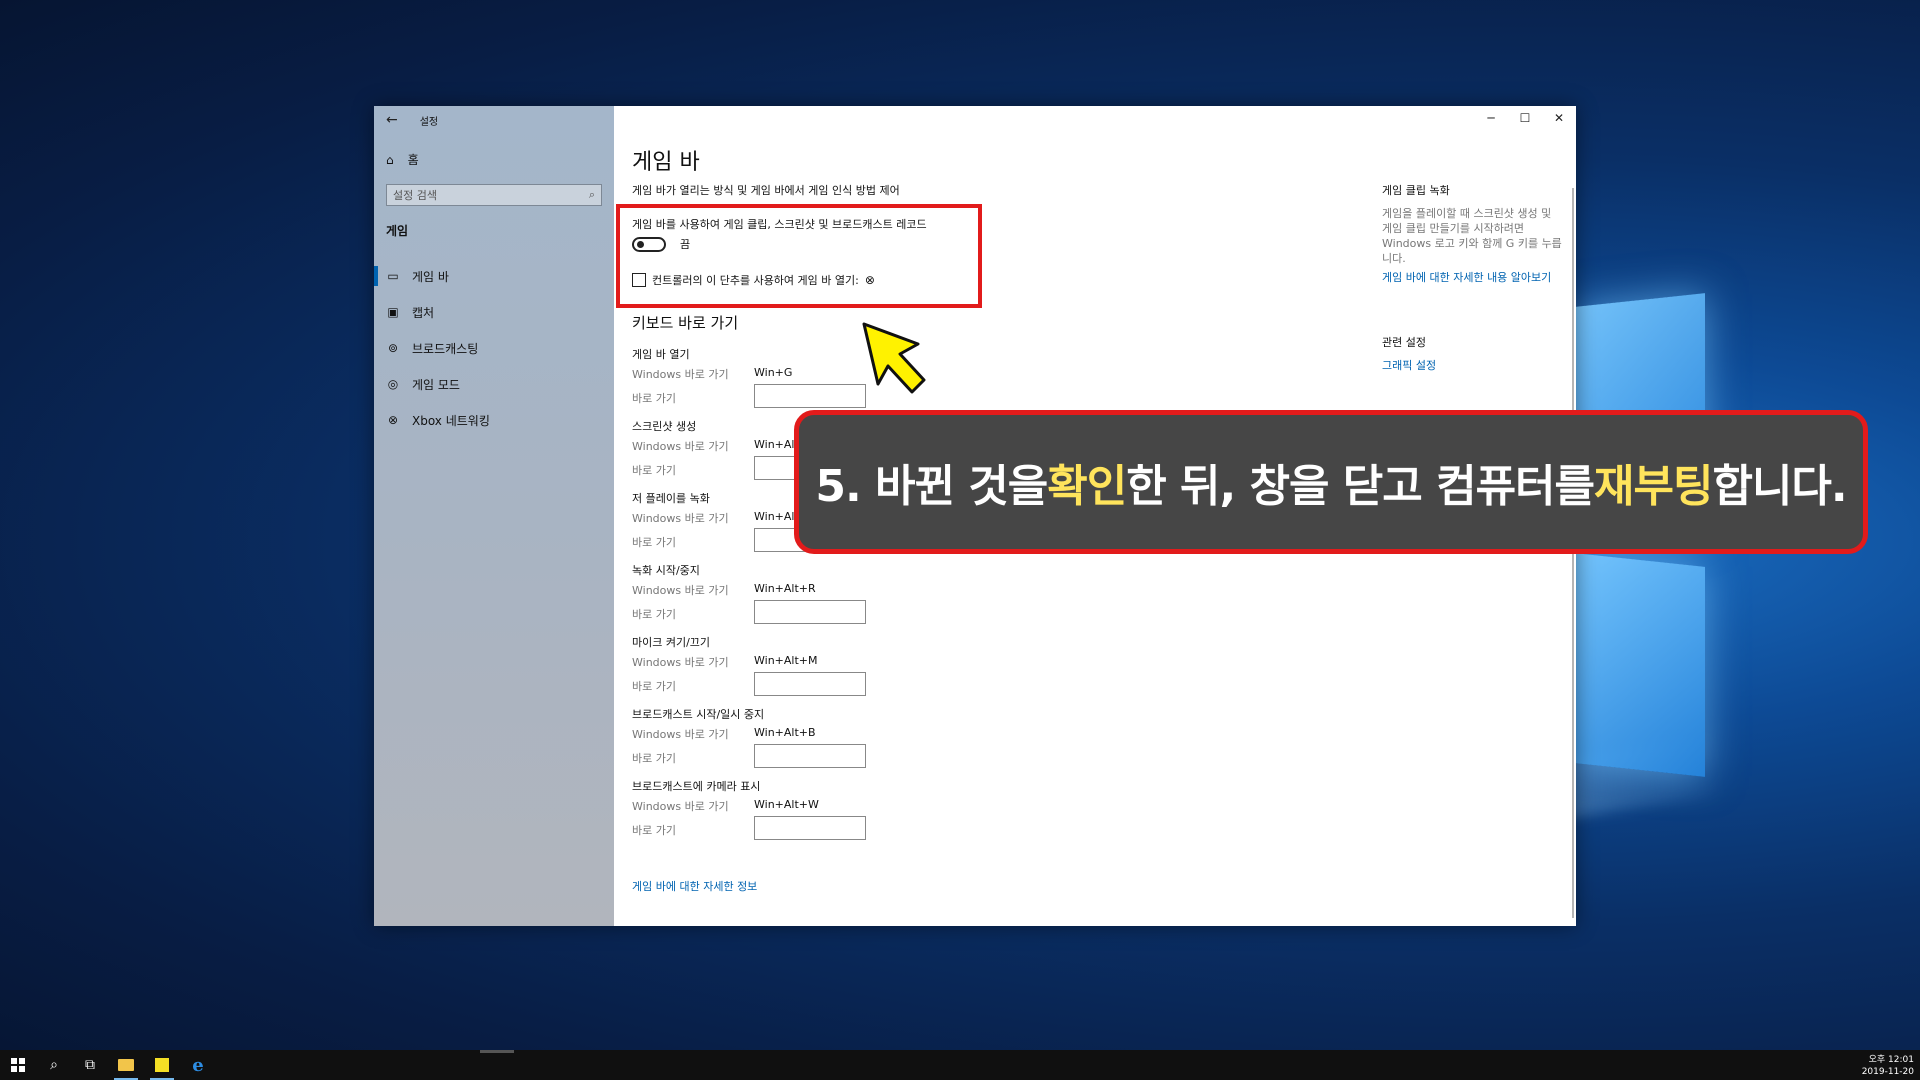 Image resolution: width=1920 pixels, height=1080 pixels. Describe the element at coordinates (1416, 190) in the screenshot. I see `clip-recording-title: 게임 클립 녹화` at that location.